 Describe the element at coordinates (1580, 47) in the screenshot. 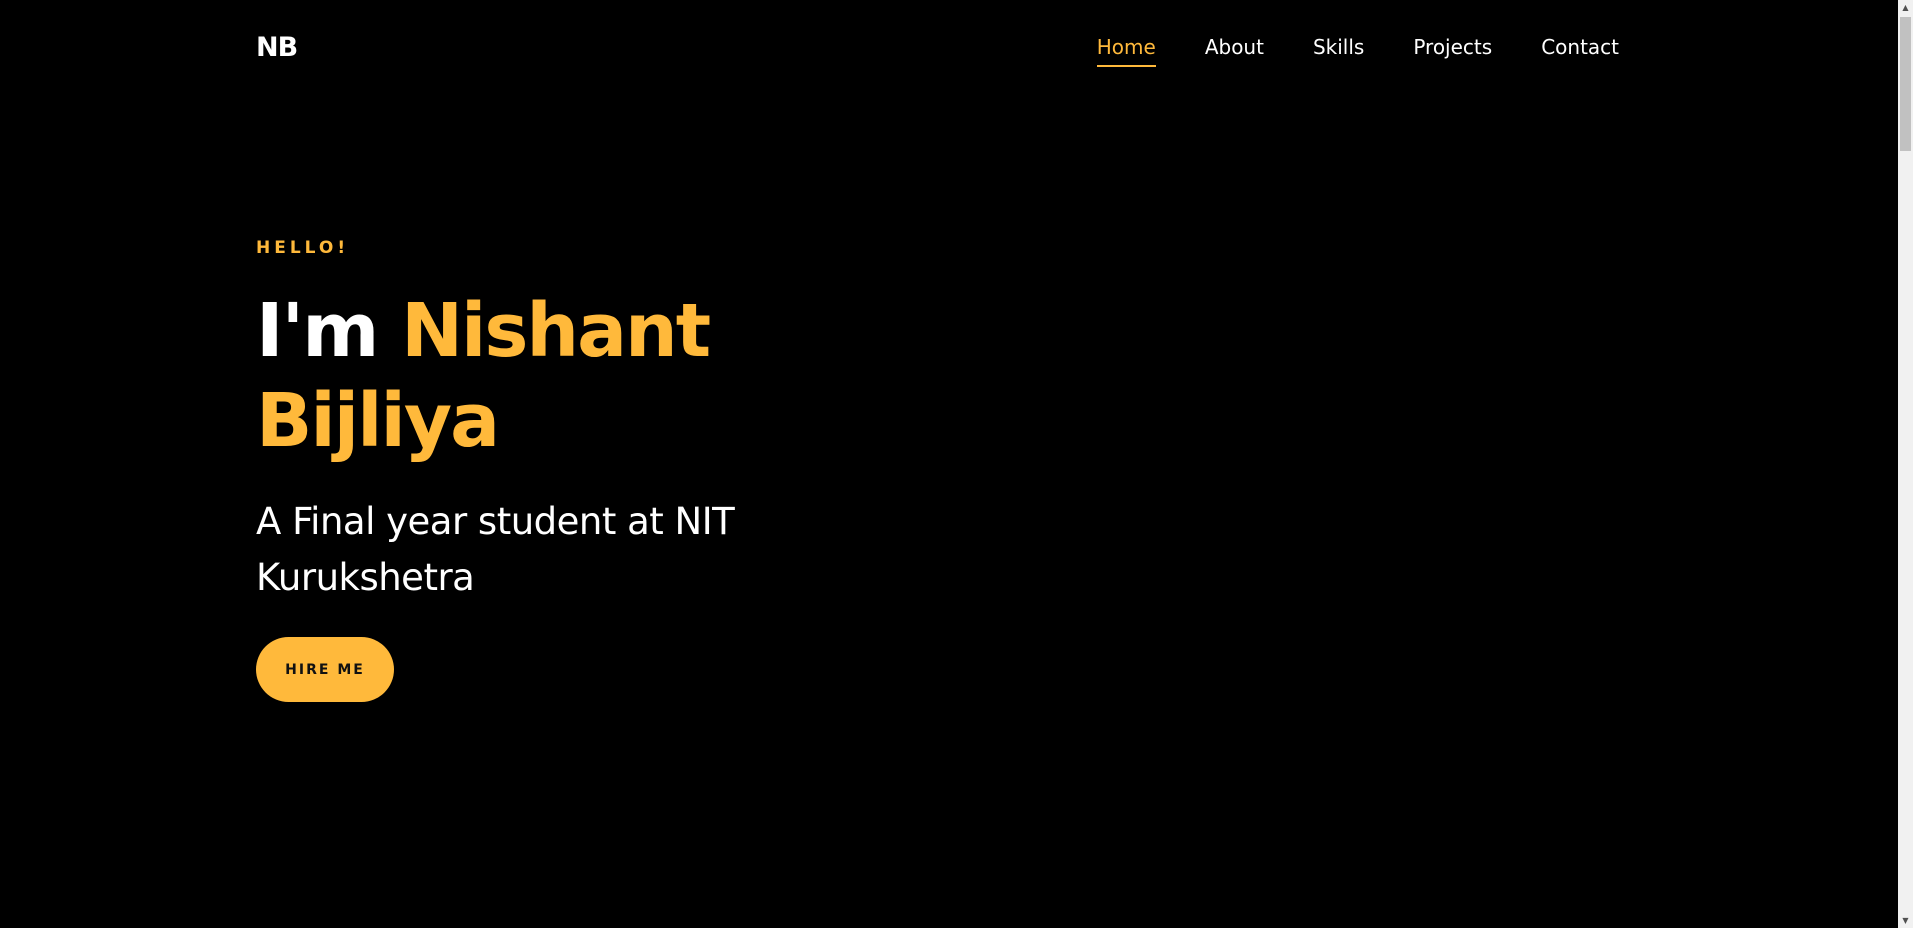

I see `nav-item-contact: Contact` at that location.